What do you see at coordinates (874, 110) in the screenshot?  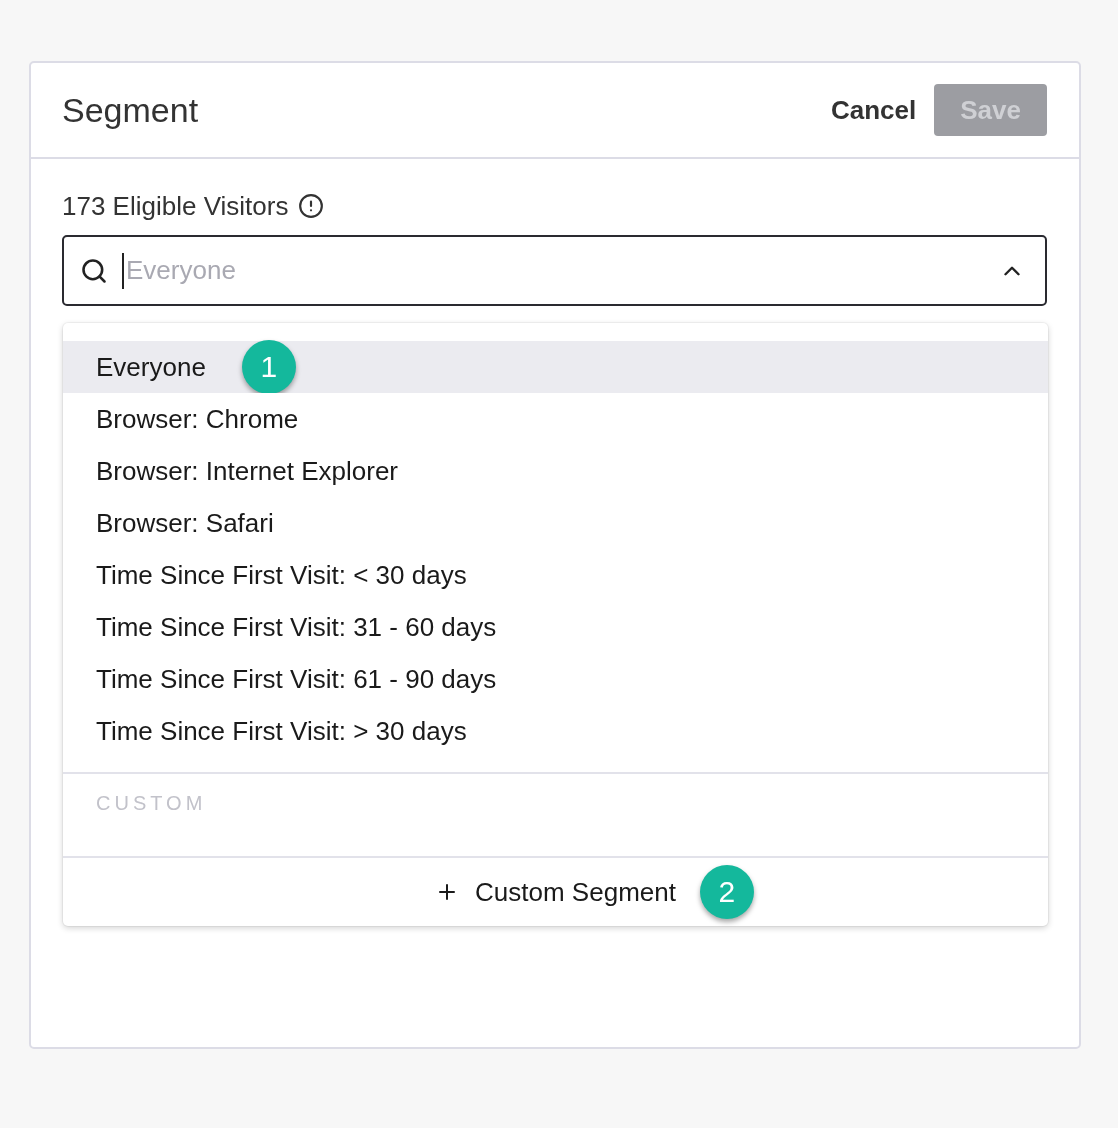 I see `cancel-button: Cancel` at bounding box center [874, 110].